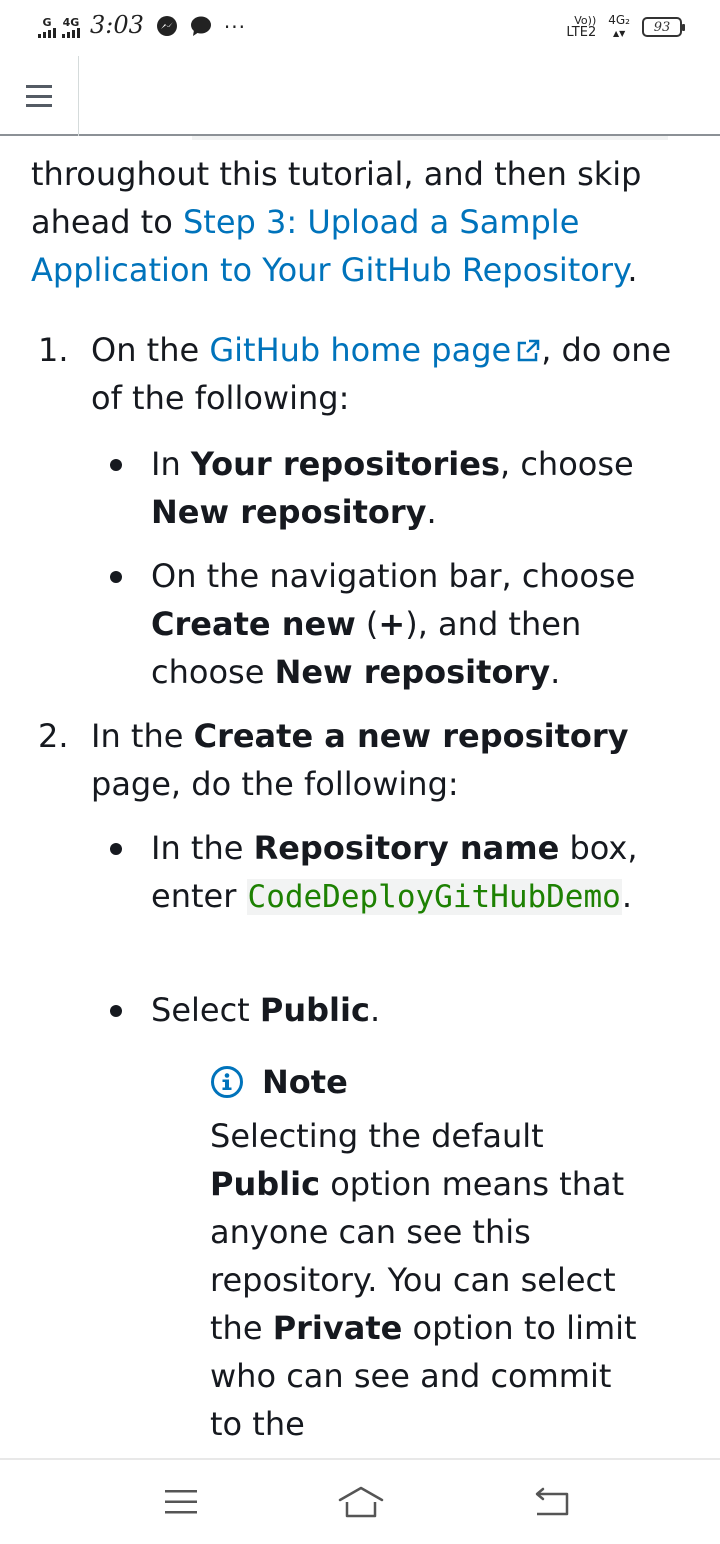 The image size is (720, 1544). I want to click on system-navigation-bar, so click(360, 1501).